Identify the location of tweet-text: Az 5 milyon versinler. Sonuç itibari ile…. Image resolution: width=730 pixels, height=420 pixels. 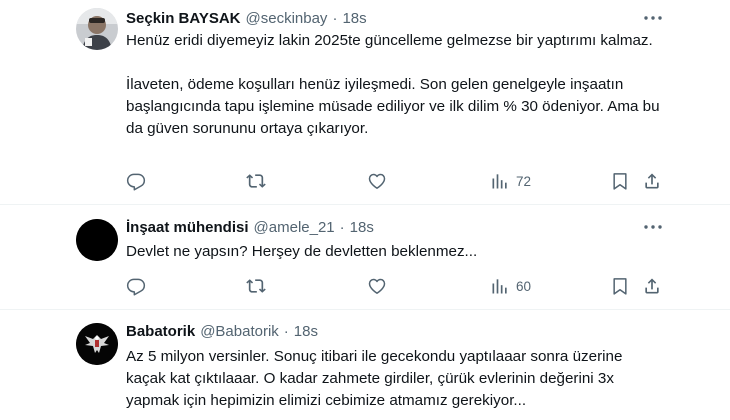
(391, 379).